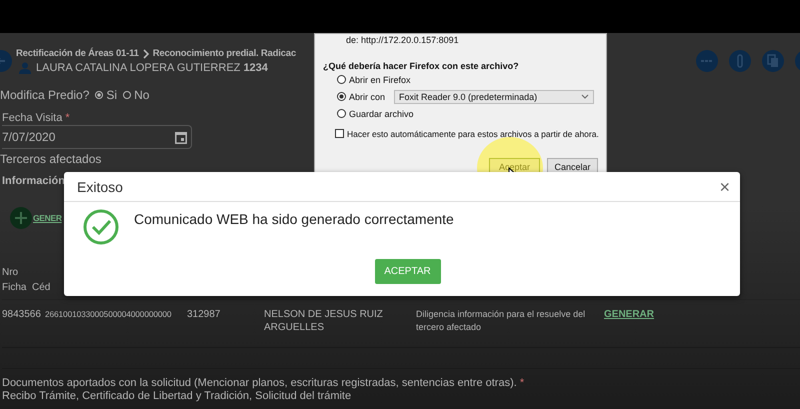  I want to click on checkbox-label: Hacer esto automáticamente para estos archivos a partir de ahora., so click(473, 133).